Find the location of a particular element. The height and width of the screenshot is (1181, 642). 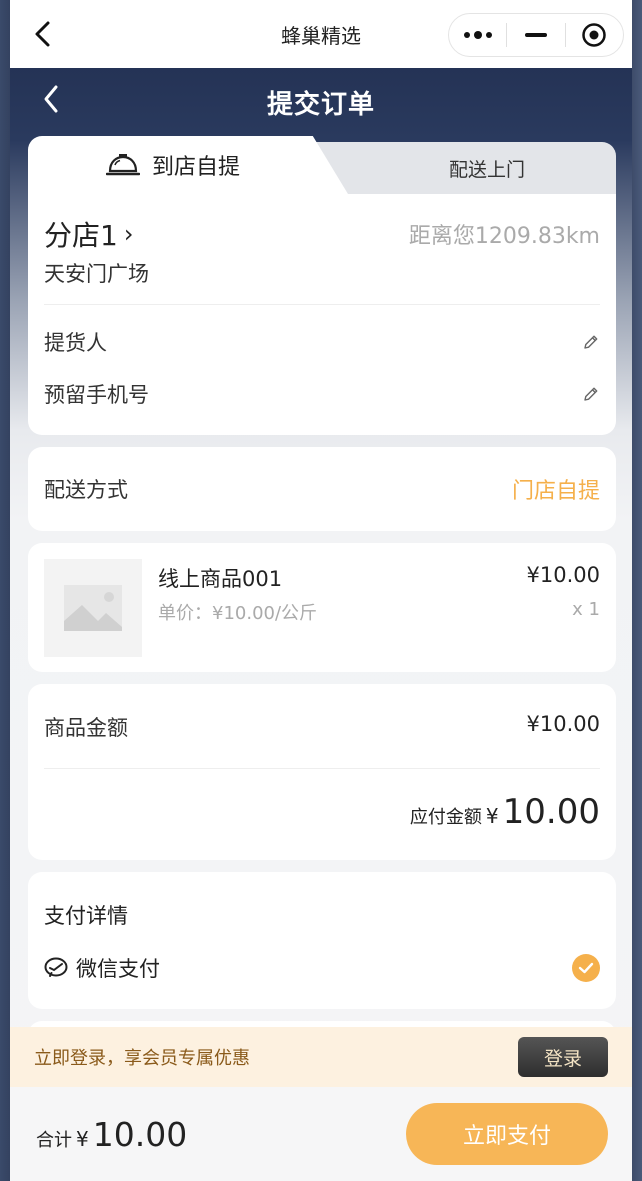

payable-amount: 应付金额 ¥ 10.00 is located at coordinates (505, 812).